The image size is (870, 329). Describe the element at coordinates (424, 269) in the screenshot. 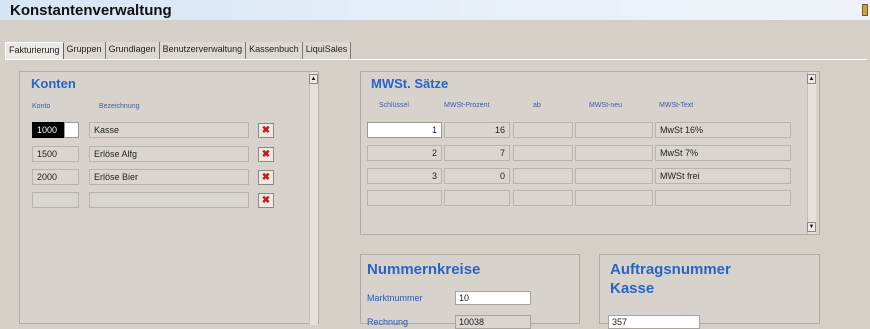

I see `nummernkreise-title: Nummernkreise` at that location.